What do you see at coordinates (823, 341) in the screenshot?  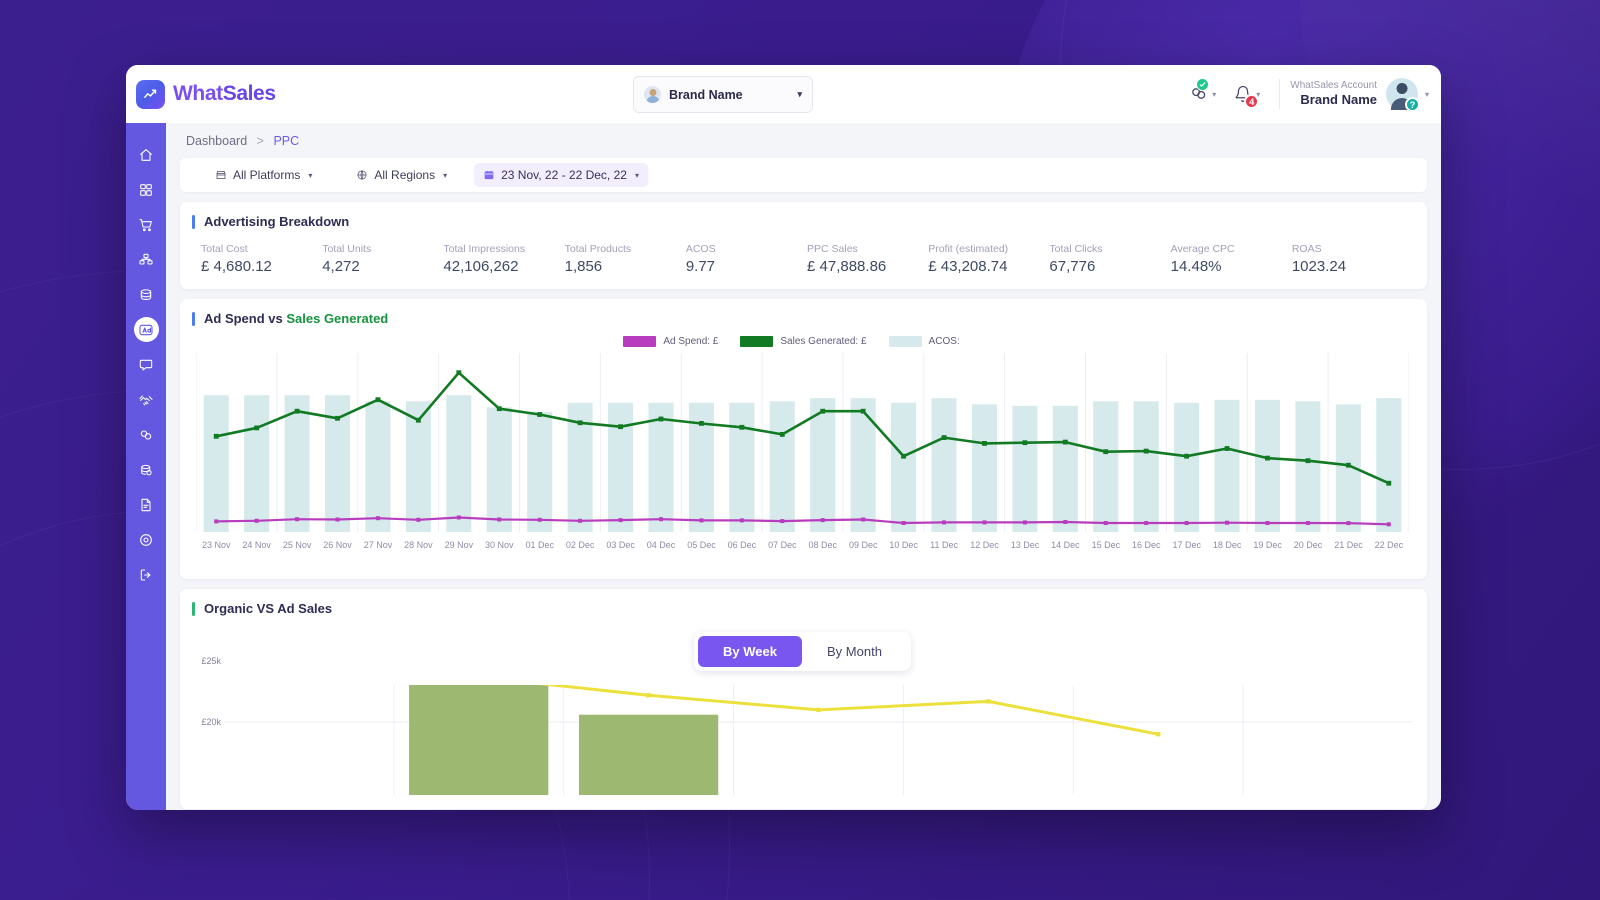 I see `legend-label: Sales Generated: £` at bounding box center [823, 341].